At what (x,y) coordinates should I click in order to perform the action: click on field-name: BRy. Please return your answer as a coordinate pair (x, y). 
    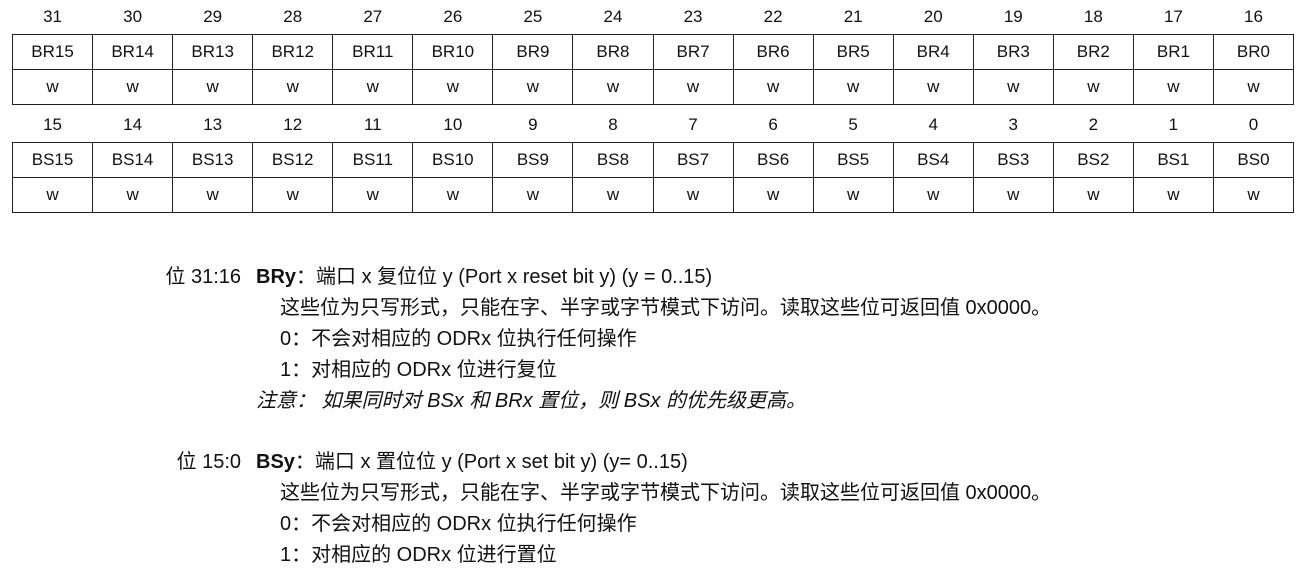
    Looking at the image, I should click on (276, 277).